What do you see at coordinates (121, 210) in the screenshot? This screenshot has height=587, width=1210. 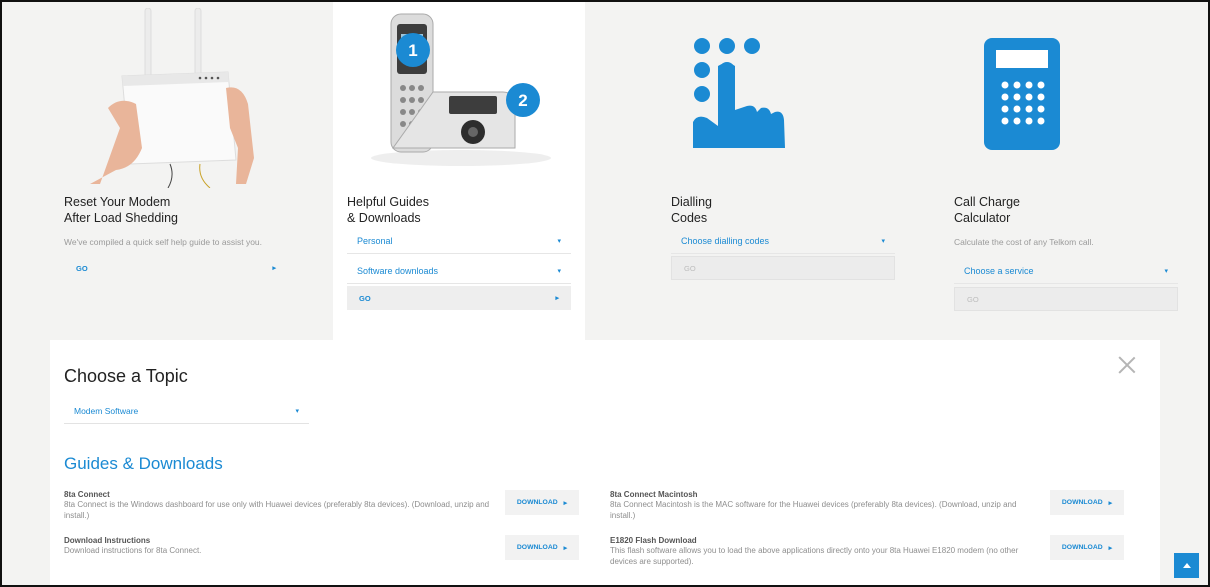 I see `card-title: Reset Your Modem After Load Shedding` at bounding box center [121, 210].